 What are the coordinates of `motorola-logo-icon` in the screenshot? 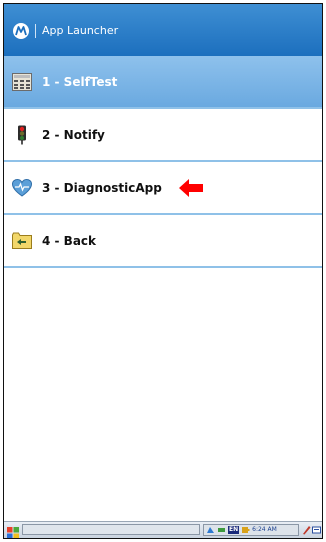 It's located at (21, 31).